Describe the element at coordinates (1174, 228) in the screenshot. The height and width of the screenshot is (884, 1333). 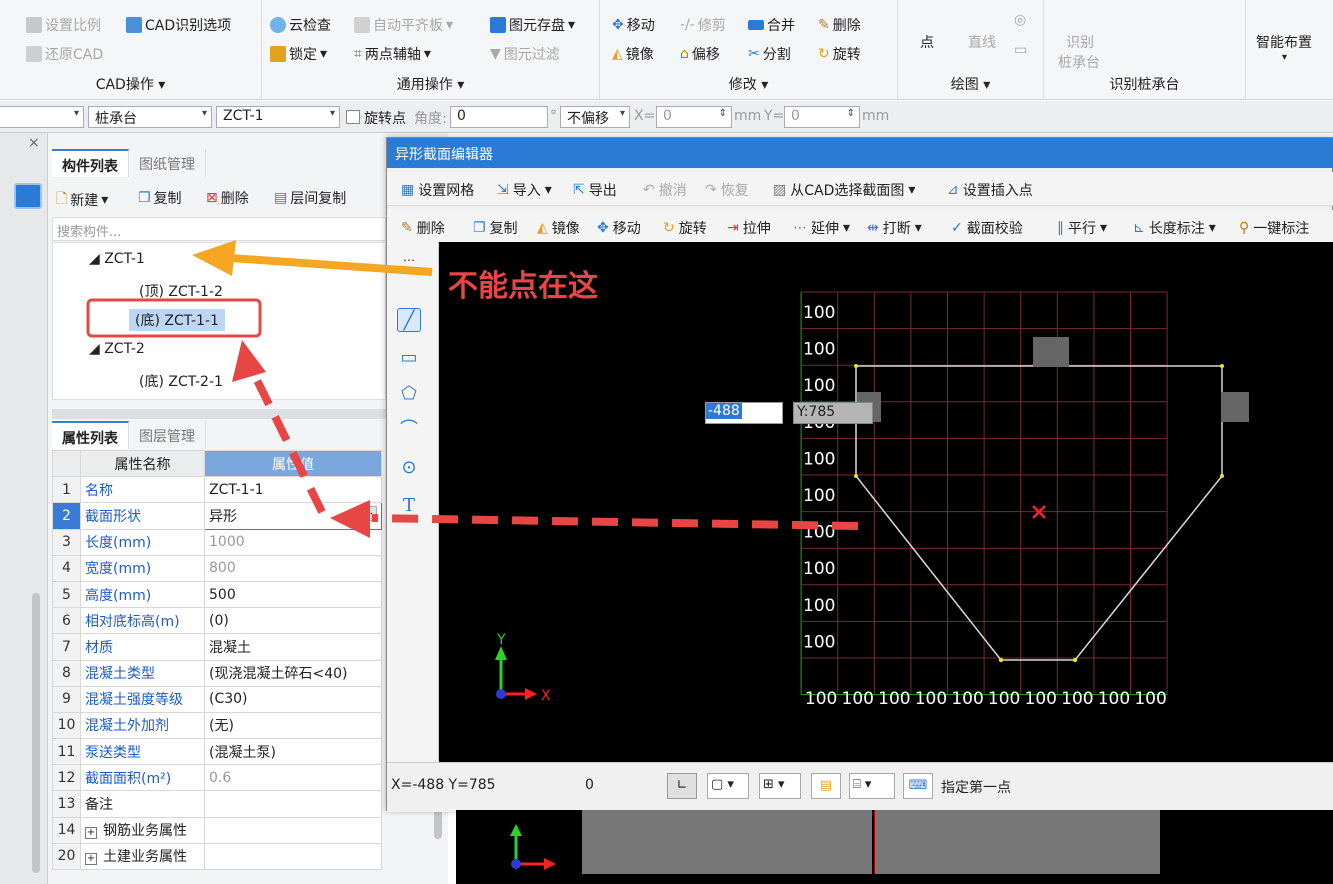
I see `length-dim-button: ⊾ 长度标注 ▾` at that location.